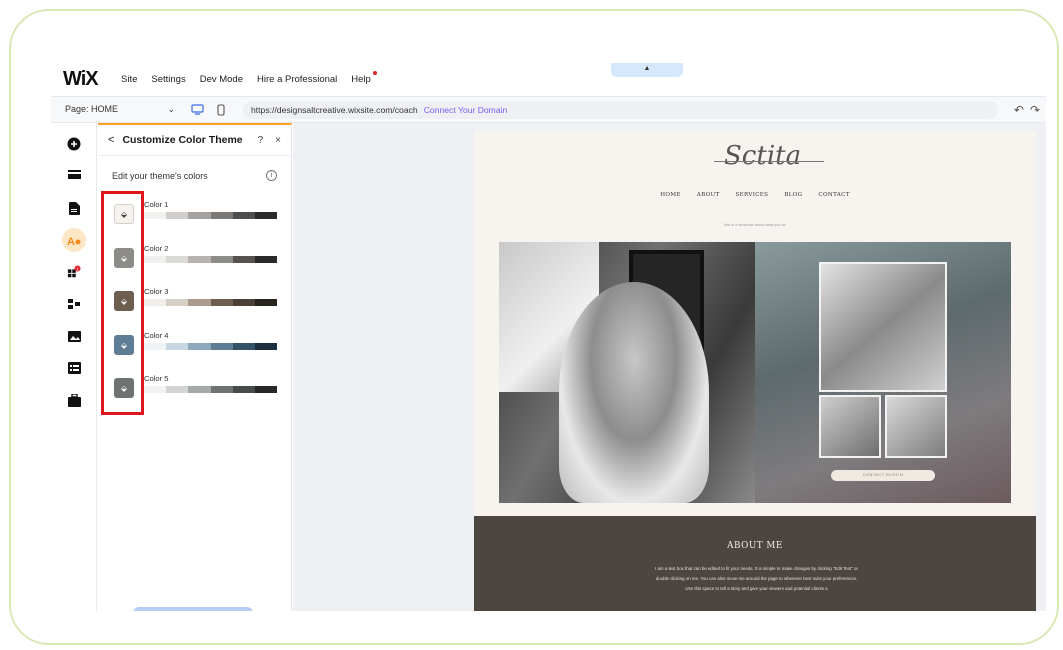 The height and width of the screenshot is (650, 1063). Describe the element at coordinates (123, 109) in the screenshot. I see `page-dropdown: Page: HOME ⌄` at that location.